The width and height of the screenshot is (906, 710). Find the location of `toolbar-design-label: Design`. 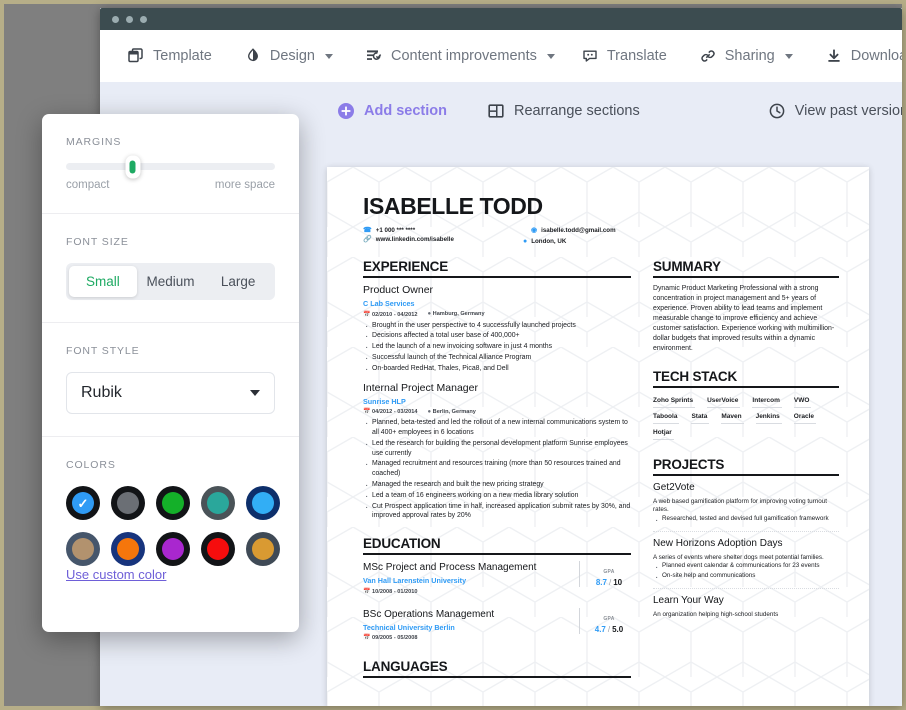

toolbar-design-label: Design is located at coordinates (292, 56).